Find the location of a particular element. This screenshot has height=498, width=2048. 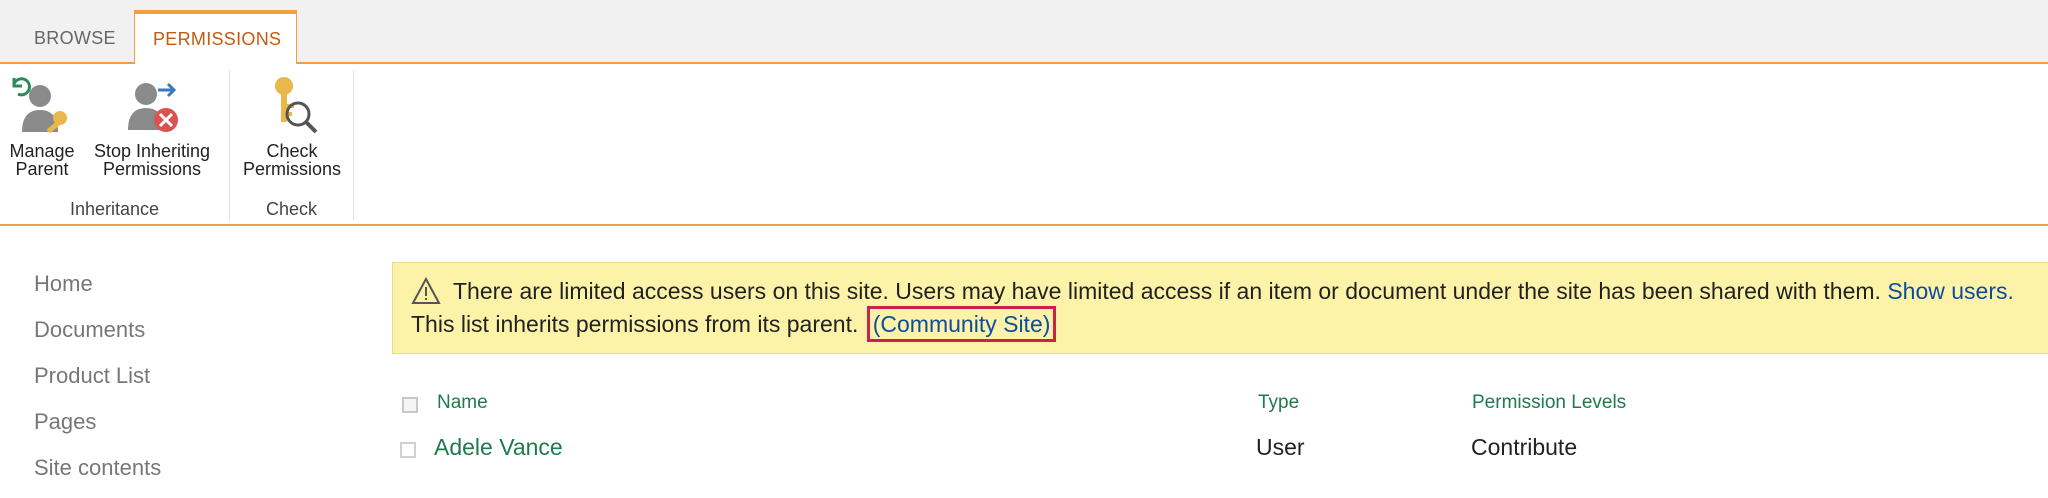

manage-parent-label-2: Parent is located at coordinates (42, 169).